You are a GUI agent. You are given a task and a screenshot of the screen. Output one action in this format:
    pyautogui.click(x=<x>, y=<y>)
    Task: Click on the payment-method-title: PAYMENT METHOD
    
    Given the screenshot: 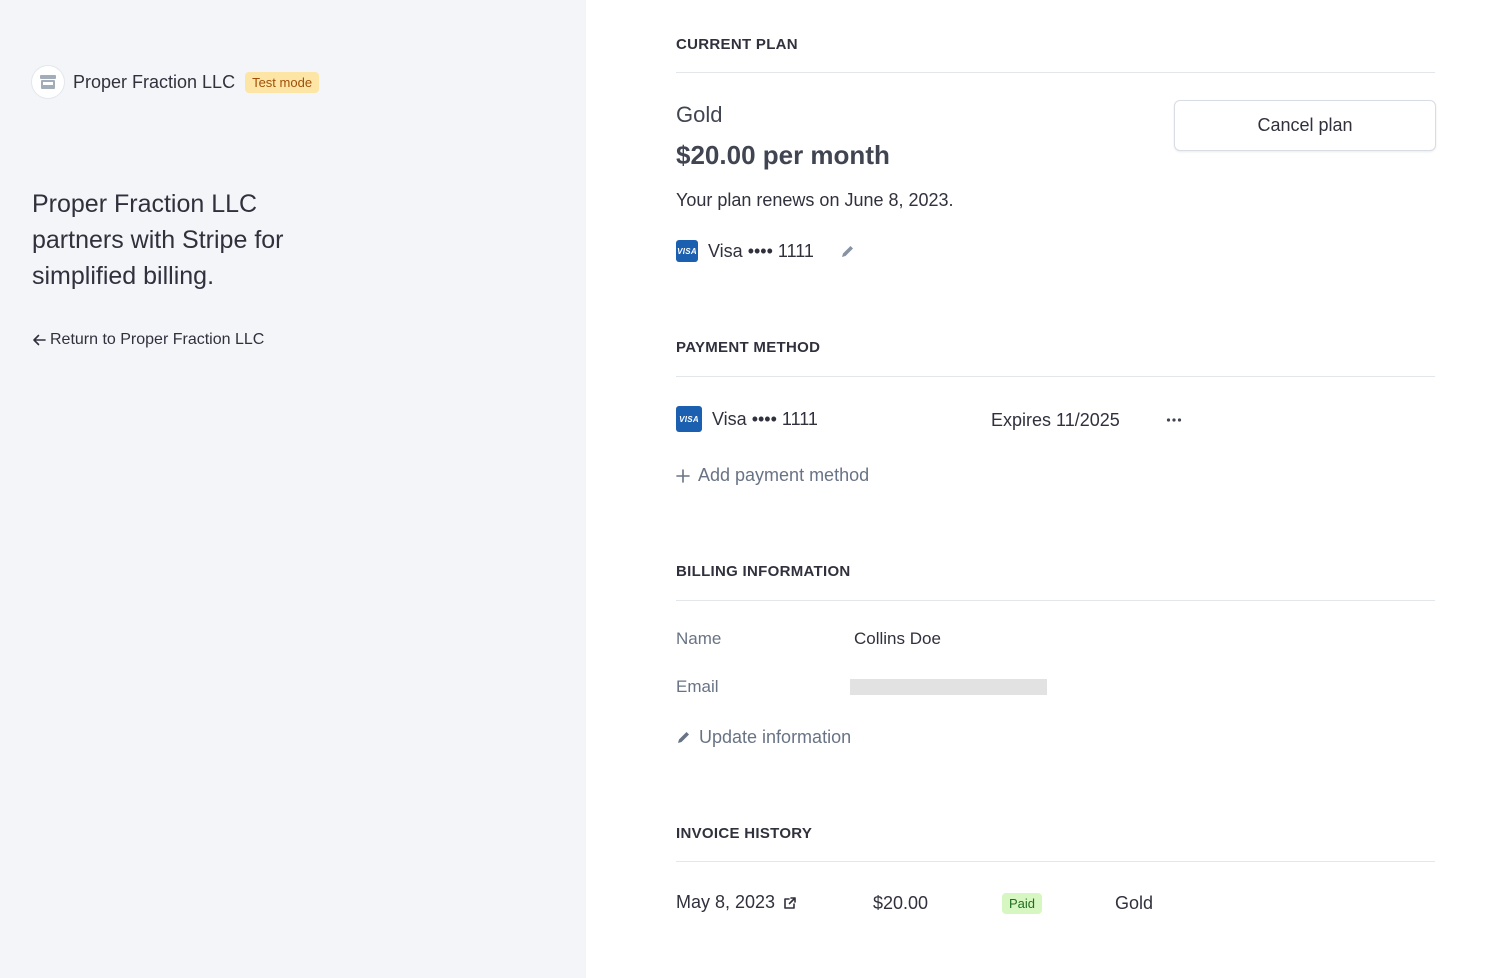 What is the action you would take?
    pyautogui.click(x=748, y=347)
    